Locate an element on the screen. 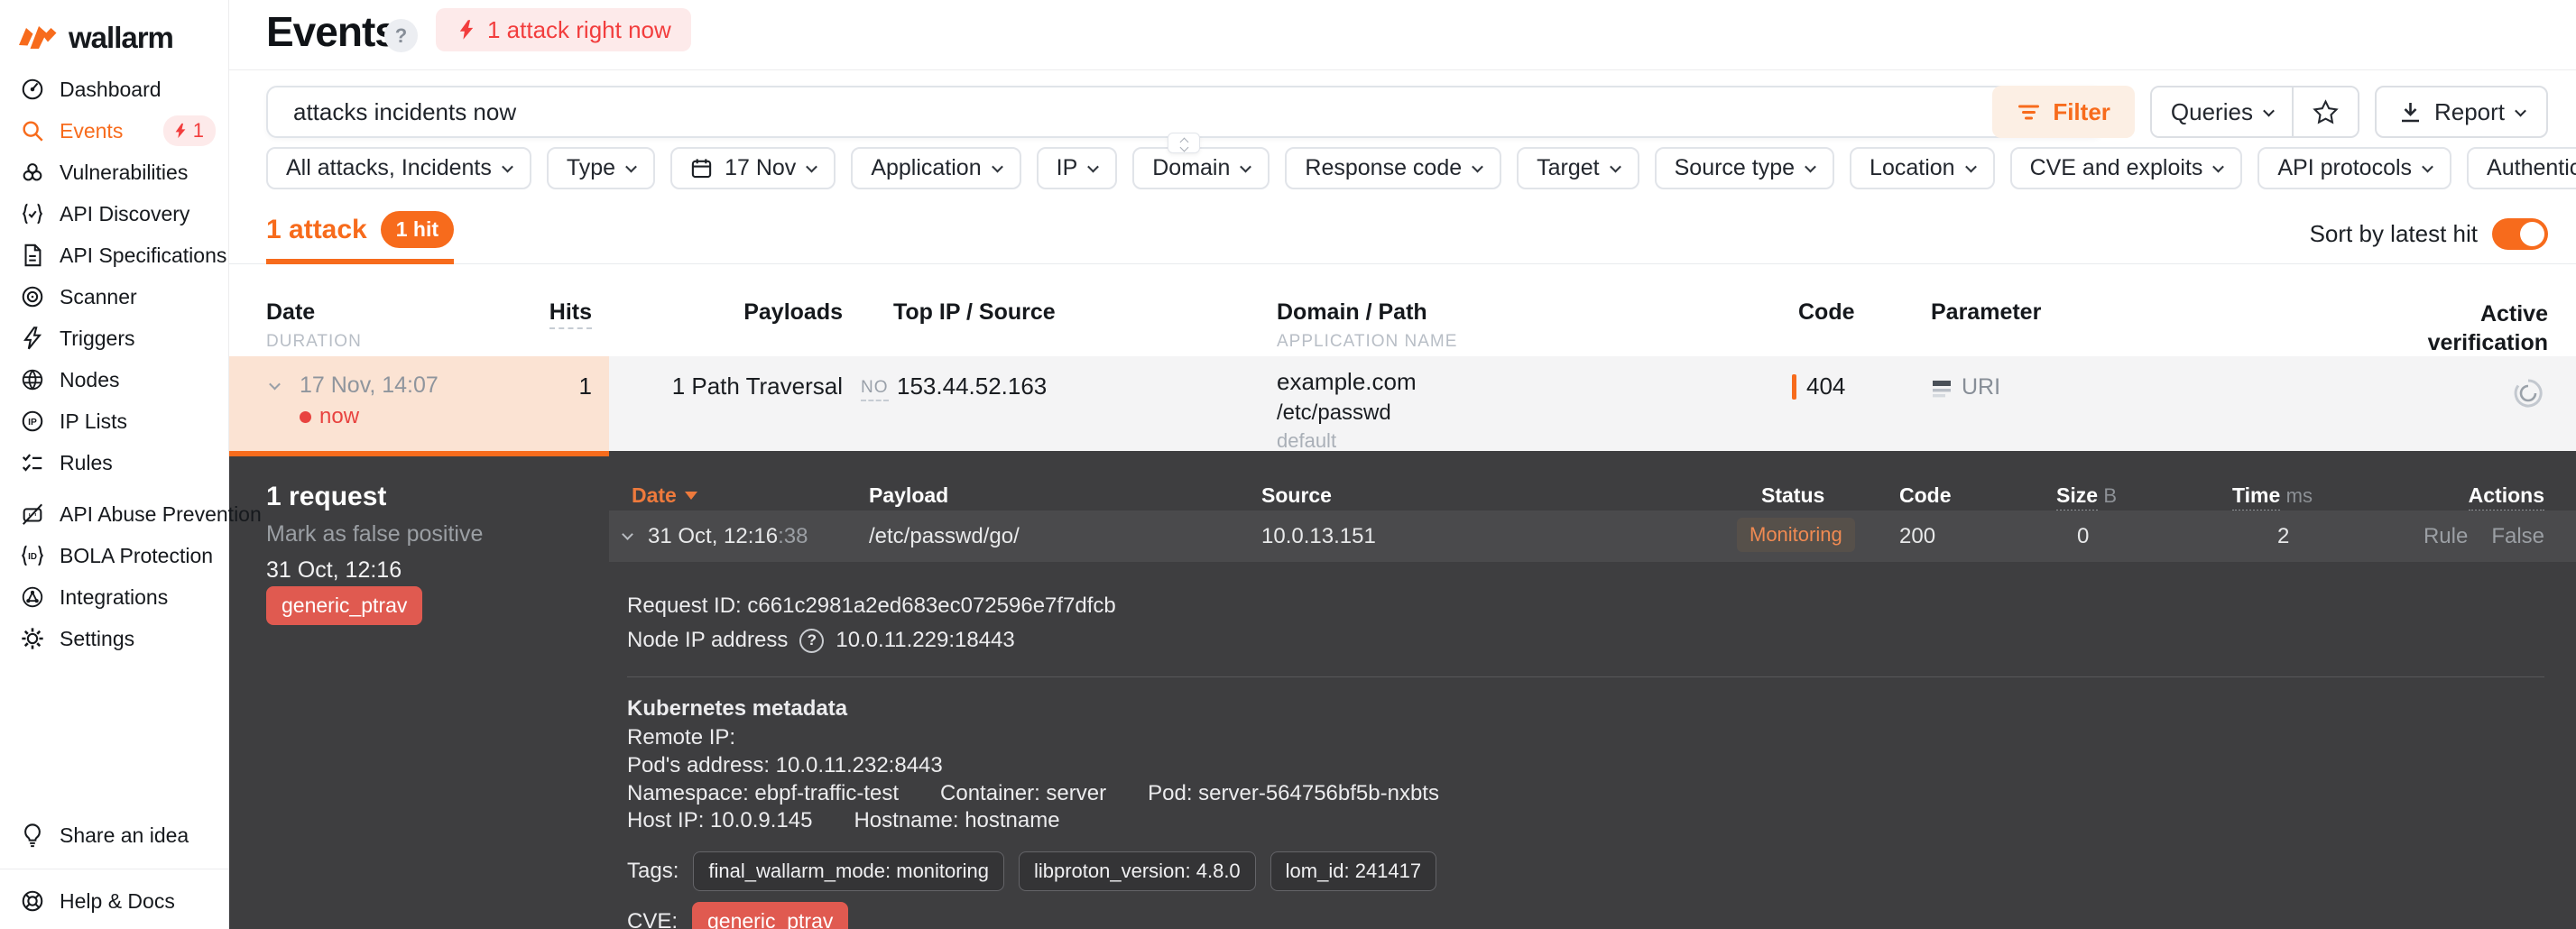  sort-toggle is located at coordinates (2520, 234).